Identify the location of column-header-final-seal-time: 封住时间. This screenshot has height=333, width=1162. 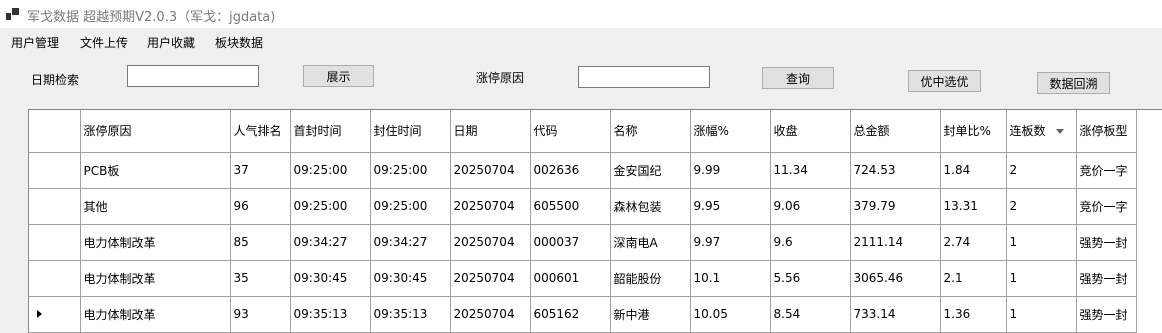
(410, 131).